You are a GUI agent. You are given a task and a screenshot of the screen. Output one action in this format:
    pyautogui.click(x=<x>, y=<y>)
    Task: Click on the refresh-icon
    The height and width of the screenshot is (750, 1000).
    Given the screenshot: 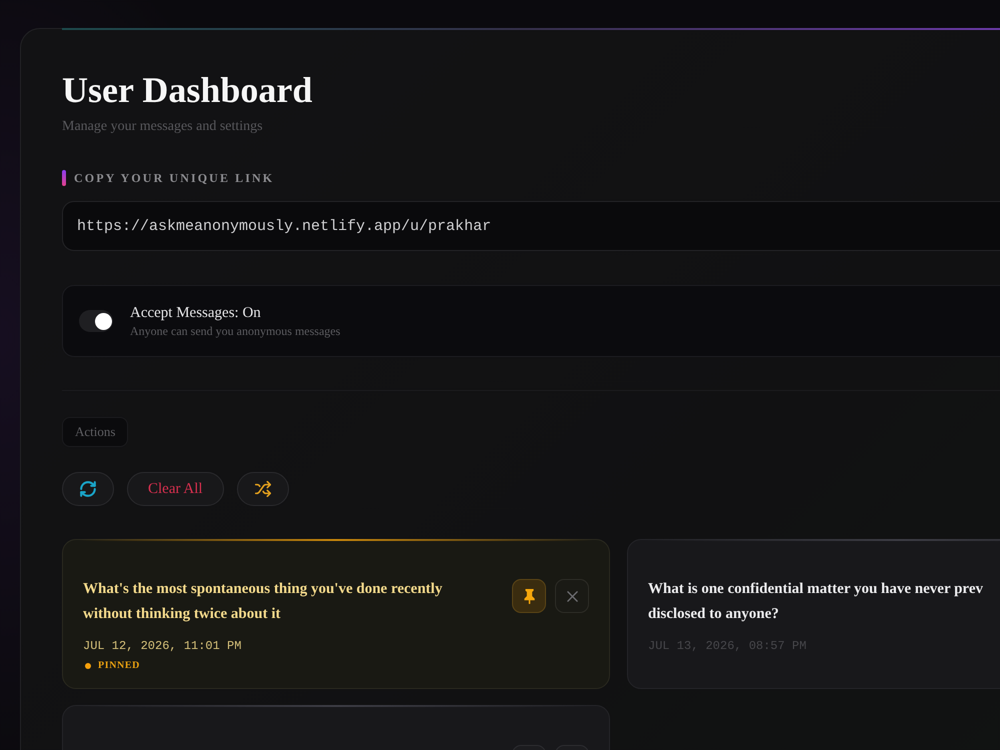 What is the action you would take?
    pyautogui.click(x=88, y=489)
    